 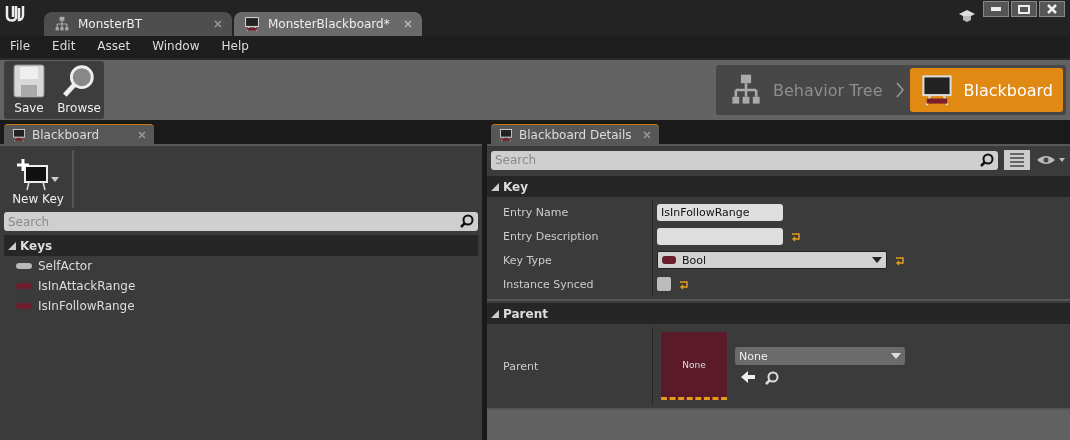 I want to click on panel-tab: Blackboard Details, so click(x=575, y=134).